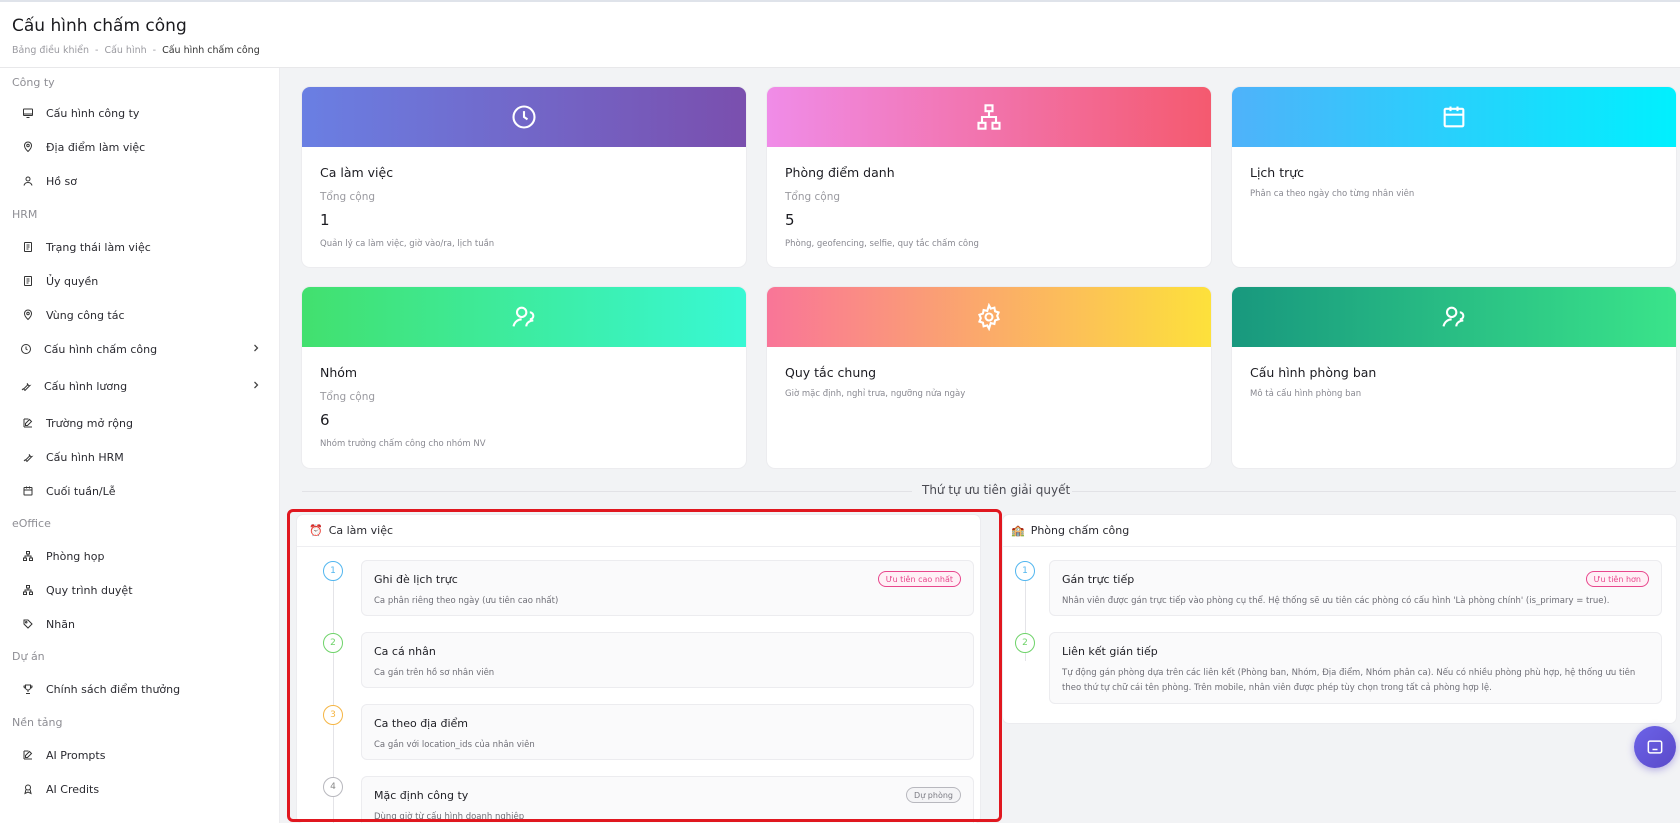 The width and height of the screenshot is (1680, 823). Describe the element at coordinates (147, 491) in the screenshot. I see `sidebar-item-weekend-holiday: Cuối tuần/Lễ` at that location.